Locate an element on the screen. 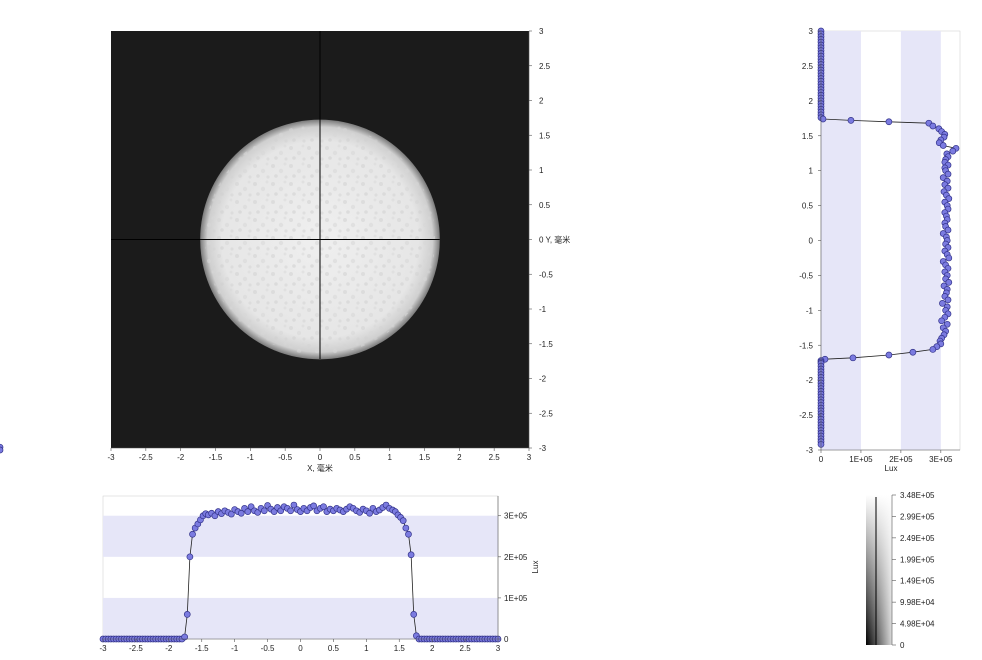  heatmap-y-tick-label: -0.5 is located at coordinates (546, 274).